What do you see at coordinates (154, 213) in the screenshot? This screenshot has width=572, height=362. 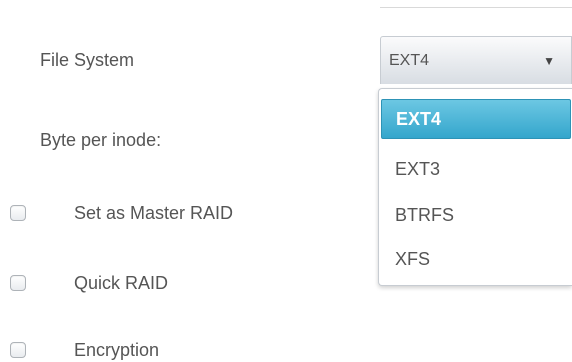 I see `master-raid-label: Set as Master RAID` at bounding box center [154, 213].